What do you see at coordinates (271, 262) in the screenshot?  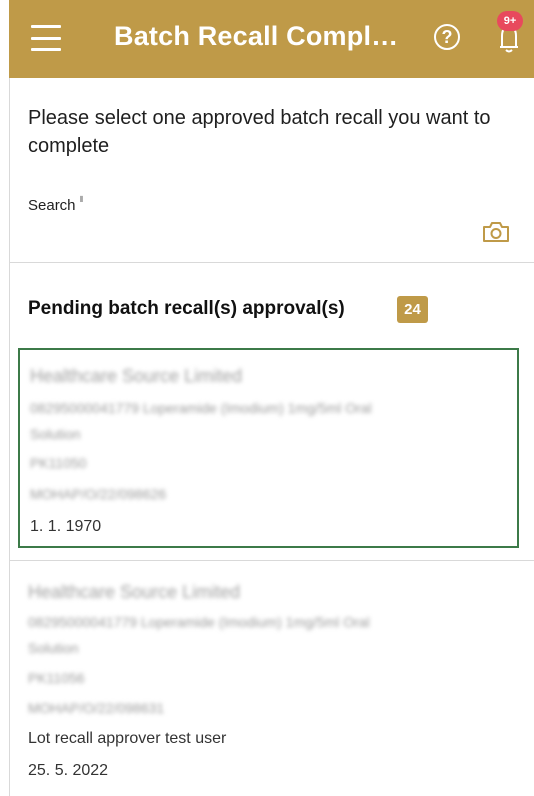 I see `search-divider` at bounding box center [271, 262].